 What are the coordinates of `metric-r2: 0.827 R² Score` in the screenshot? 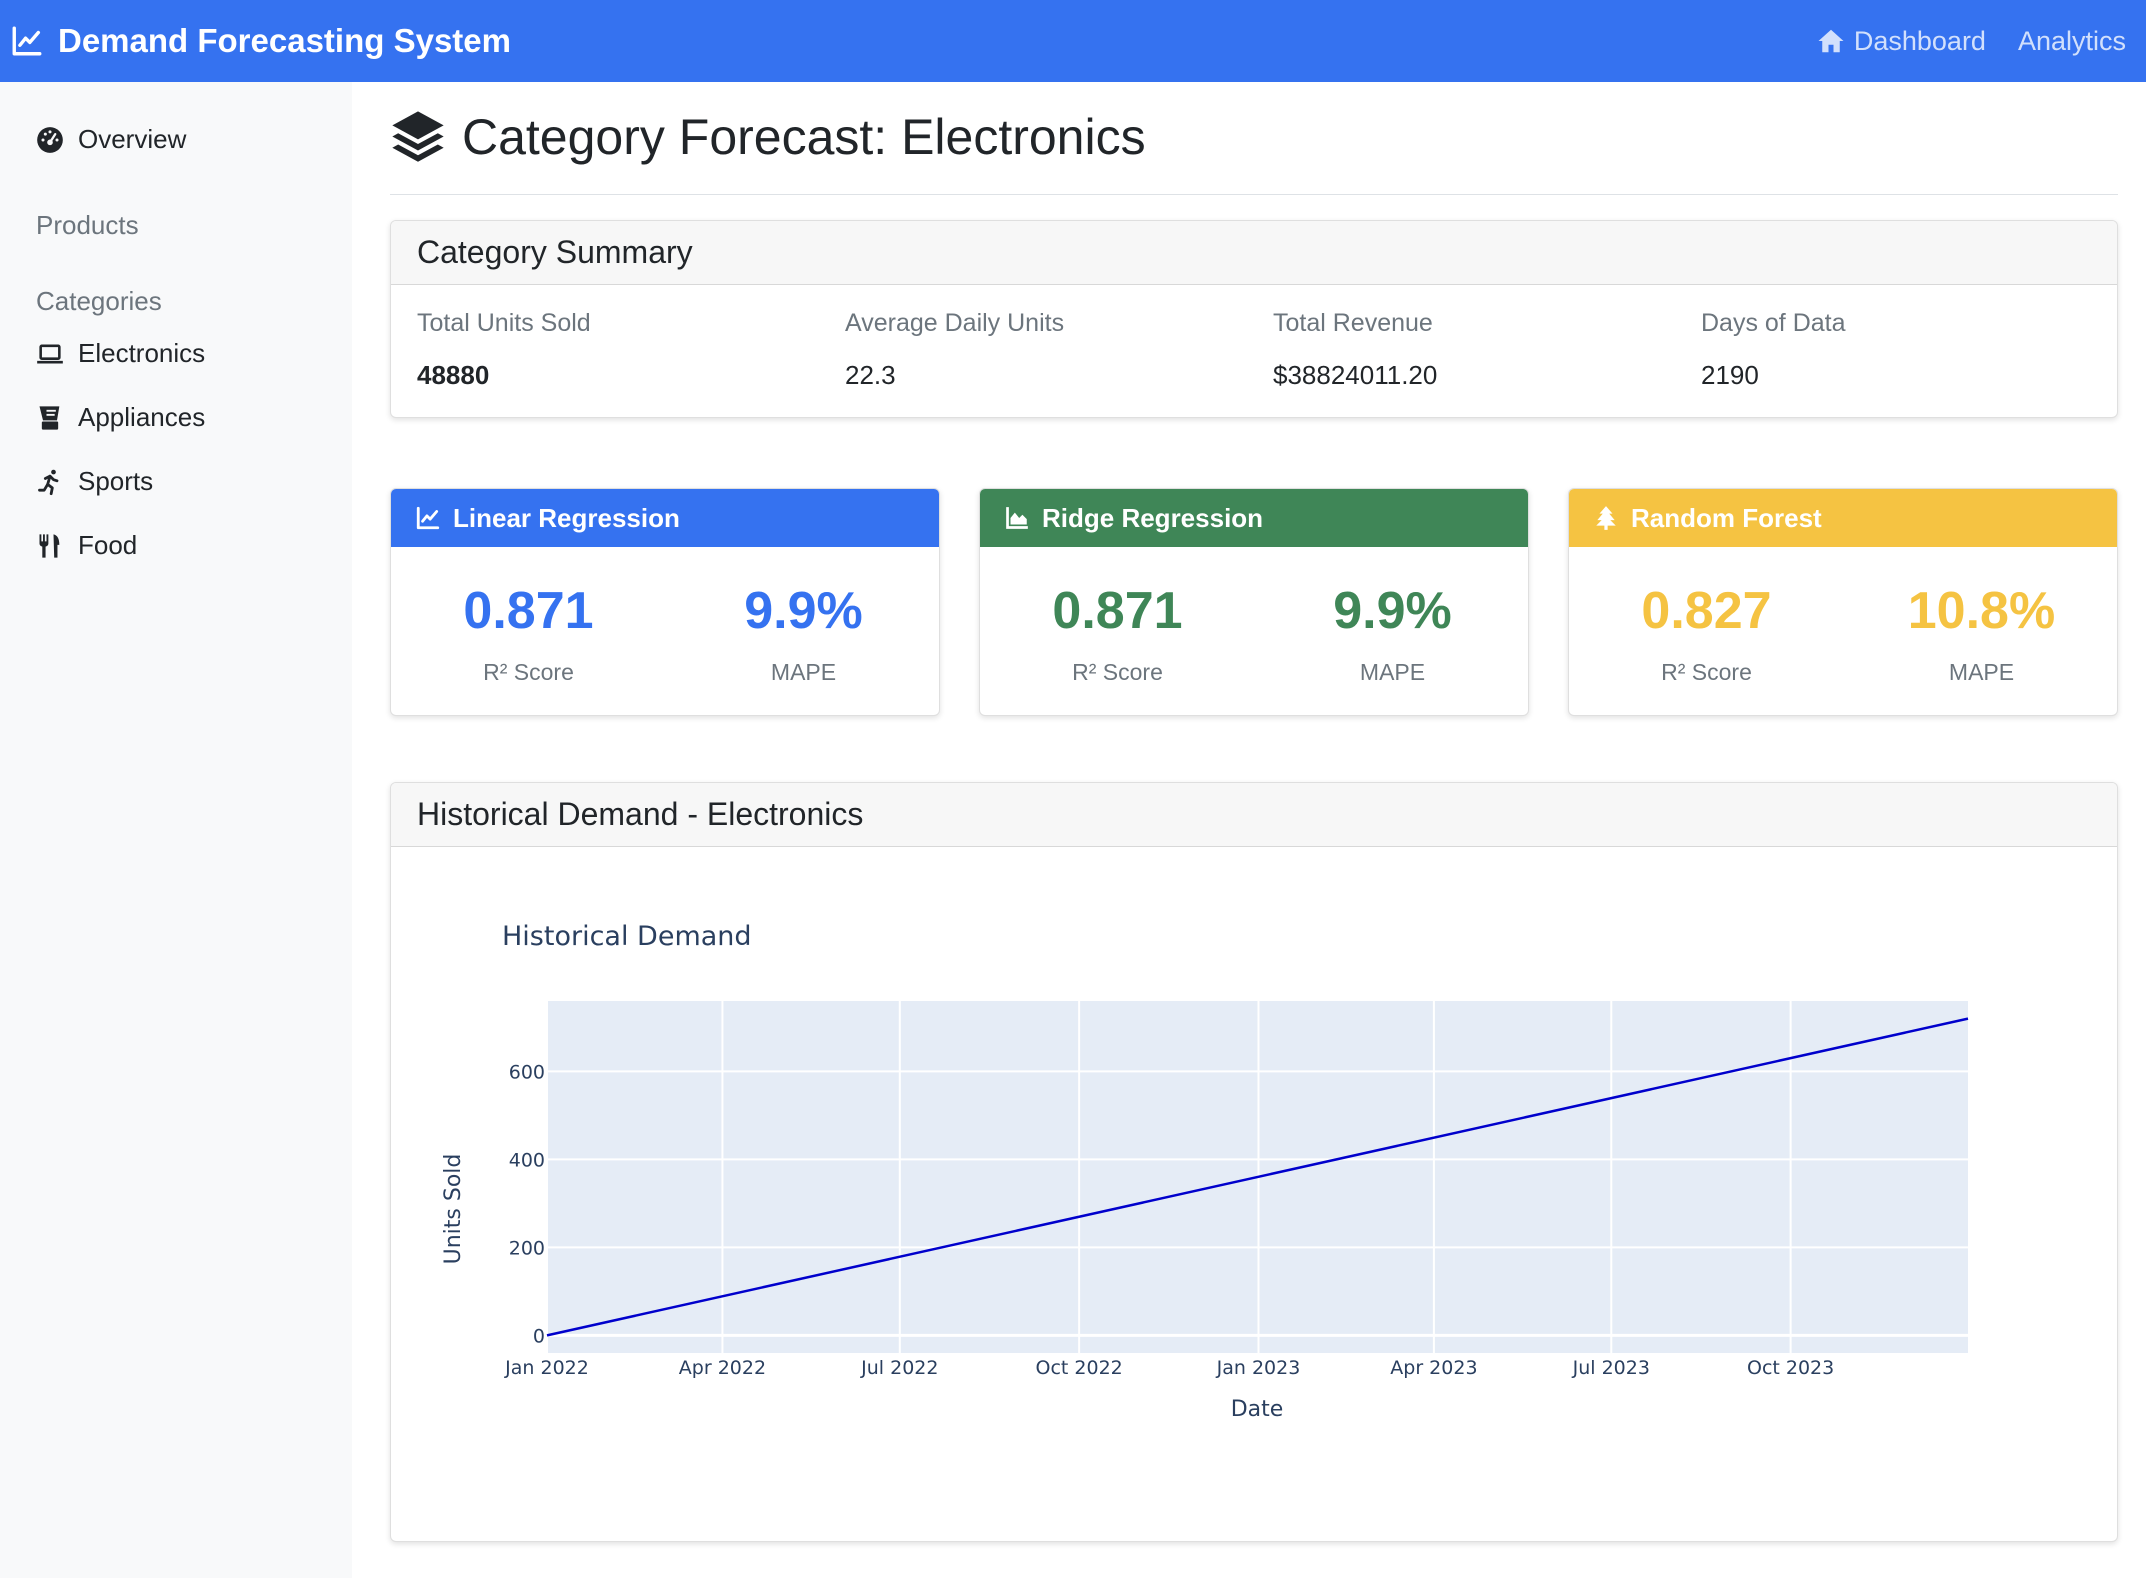 It's located at (1706, 633).